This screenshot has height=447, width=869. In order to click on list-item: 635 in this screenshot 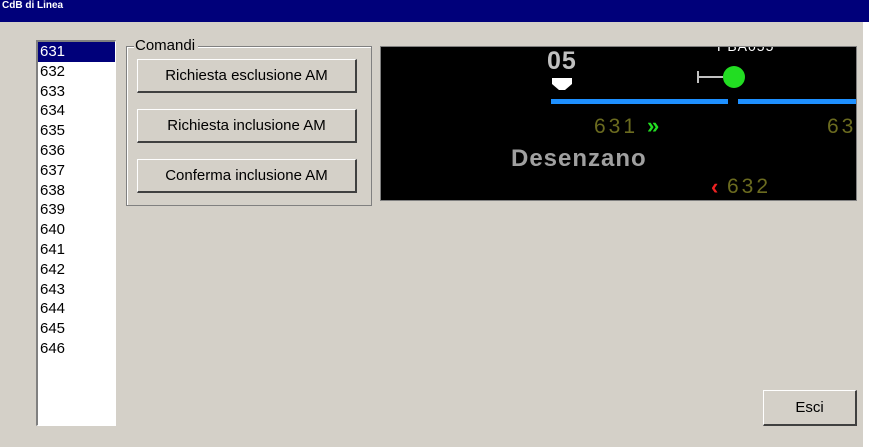, I will do `click(76, 131)`.